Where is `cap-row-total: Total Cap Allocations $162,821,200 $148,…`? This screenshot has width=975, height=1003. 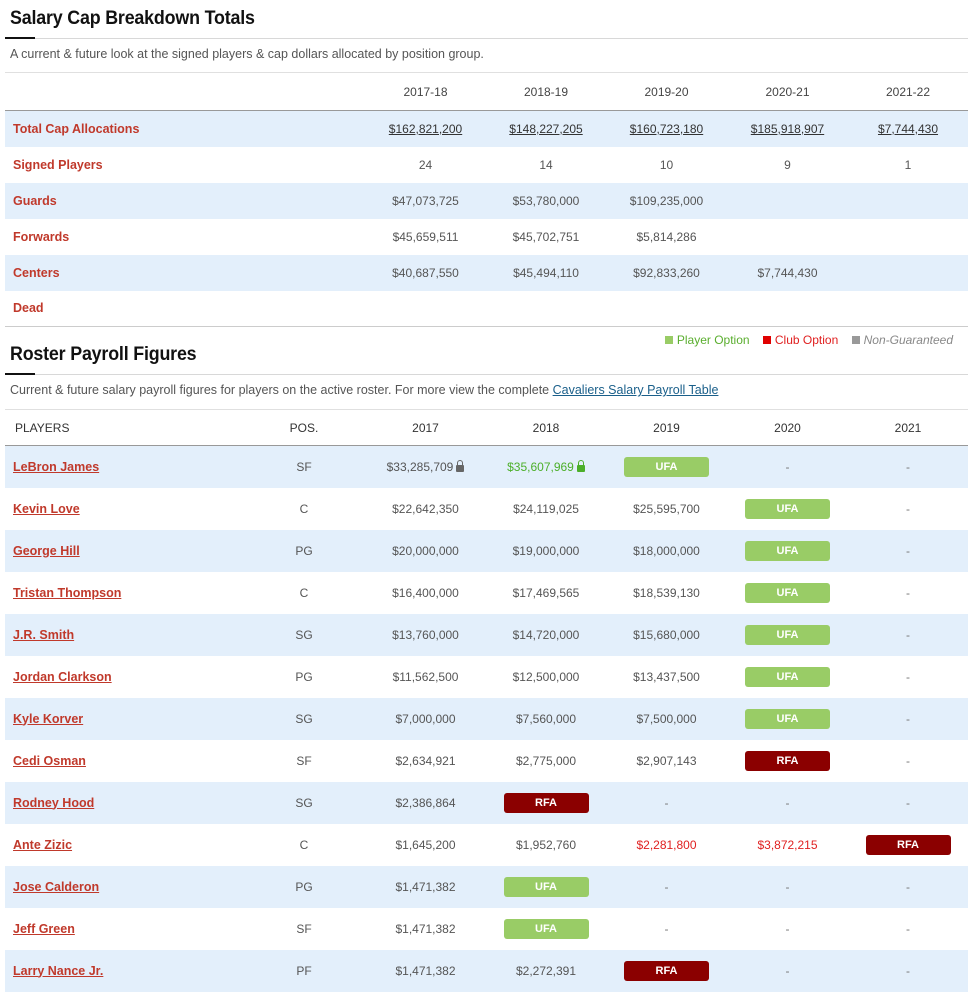 cap-row-total: Total Cap Allocations $162,821,200 $148,… is located at coordinates (486, 128).